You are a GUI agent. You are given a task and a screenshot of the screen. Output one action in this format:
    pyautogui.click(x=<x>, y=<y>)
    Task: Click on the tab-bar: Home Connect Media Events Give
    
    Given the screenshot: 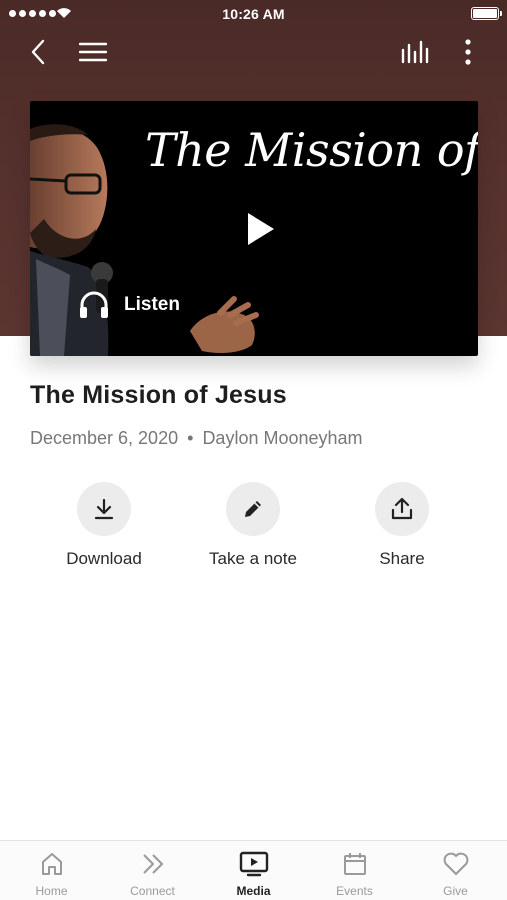 What is the action you would take?
    pyautogui.click(x=253, y=870)
    